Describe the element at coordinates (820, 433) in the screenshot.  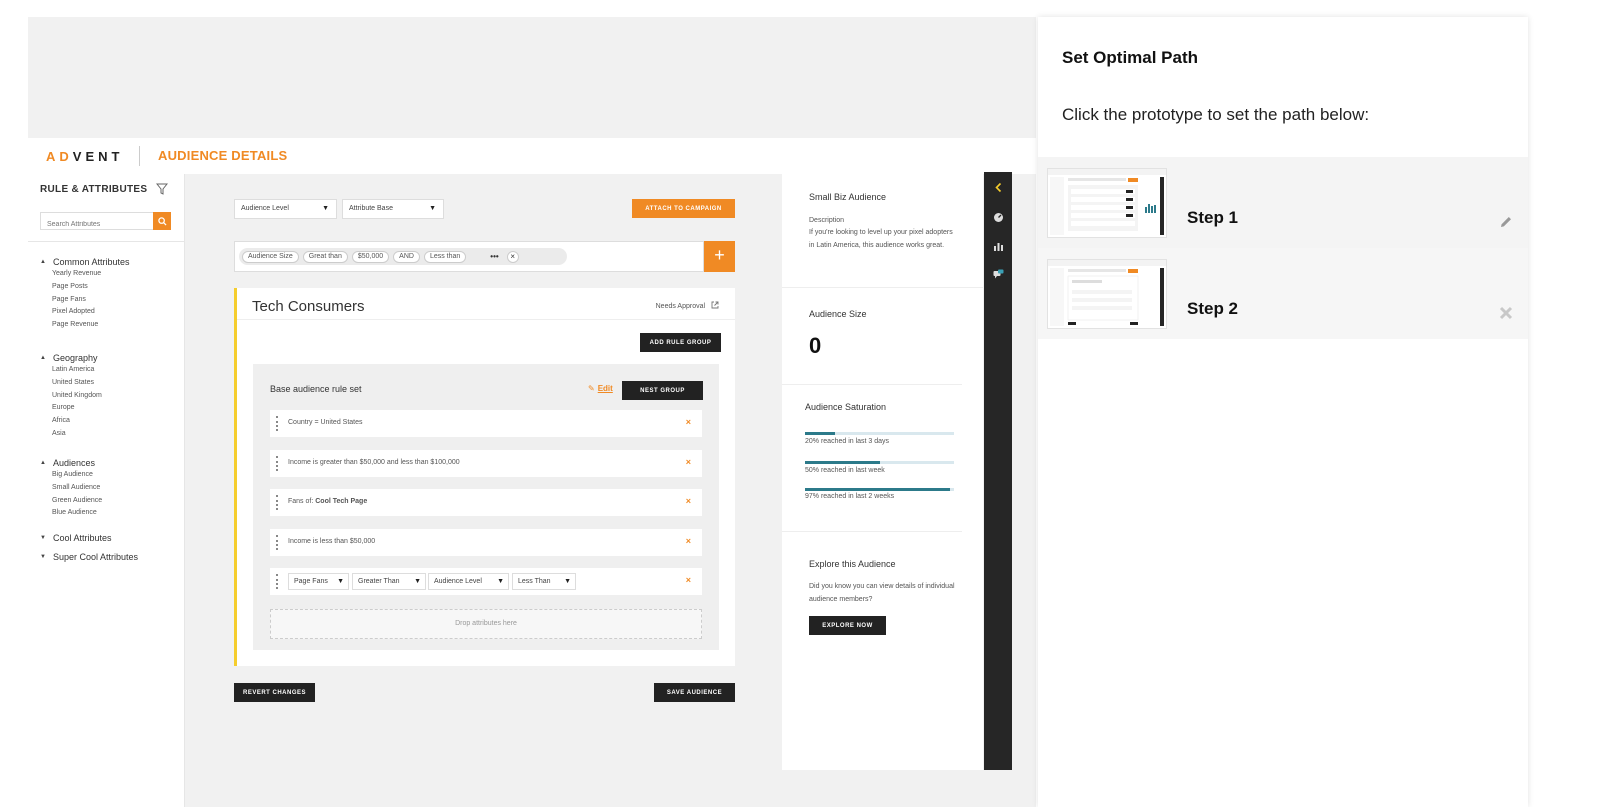
I see `saturation-bar-fill` at that location.